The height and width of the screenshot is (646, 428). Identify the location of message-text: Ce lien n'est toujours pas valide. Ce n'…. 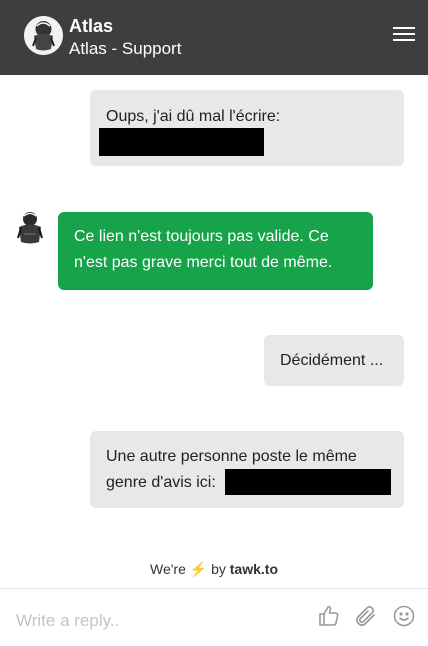
(203, 249).